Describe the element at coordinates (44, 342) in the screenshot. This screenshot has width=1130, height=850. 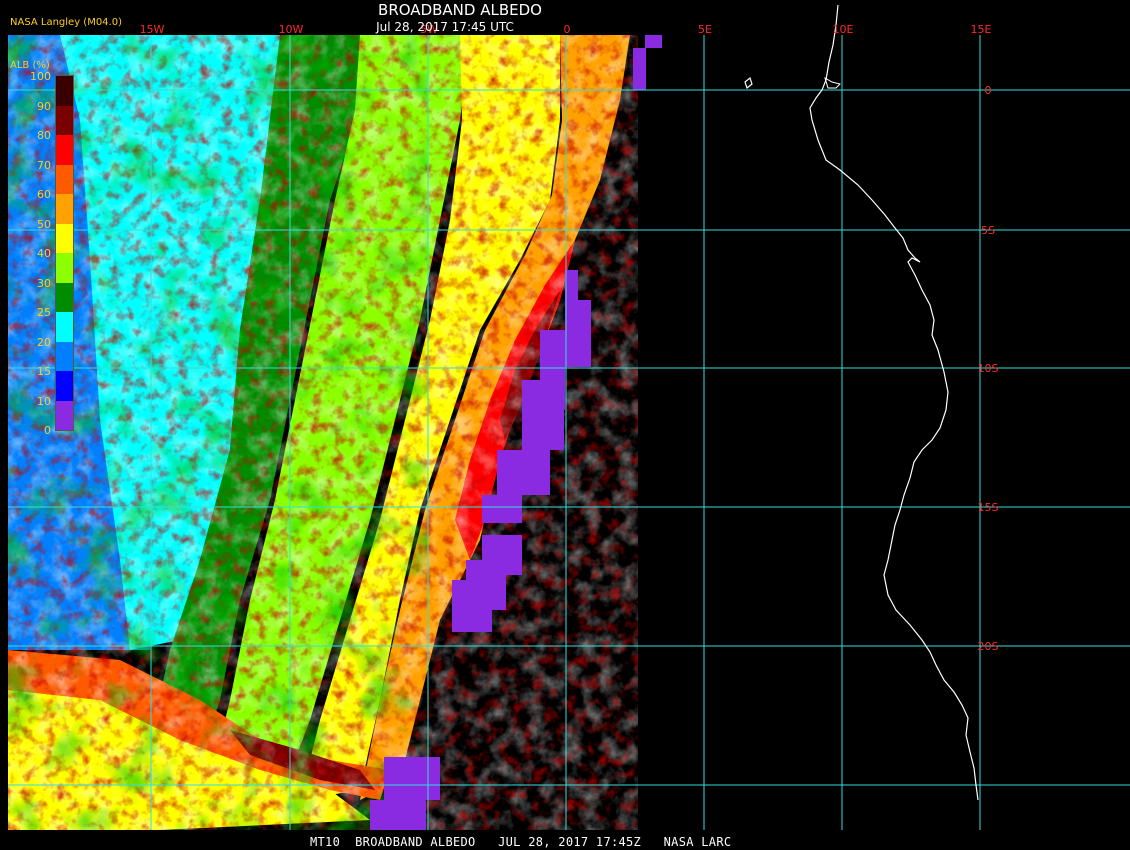
I see `colorbar-tick-label: 20` at that location.